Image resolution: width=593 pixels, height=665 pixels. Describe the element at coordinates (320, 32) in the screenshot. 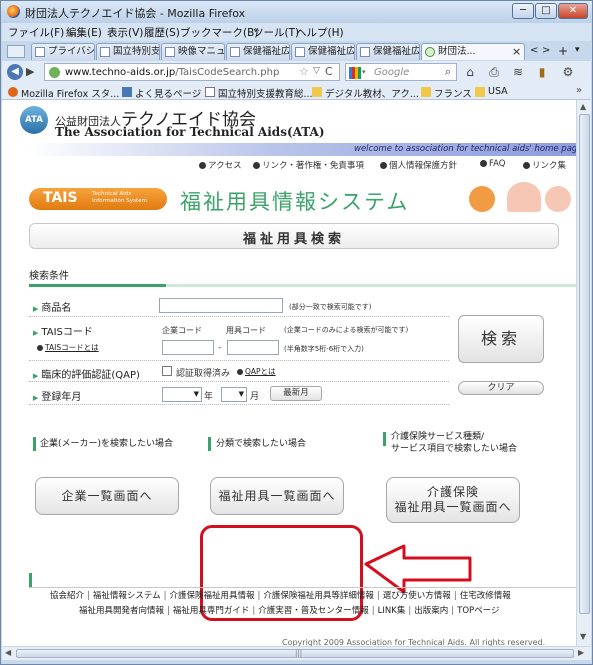

I see `menu-help: ヘルプ(H)` at that location.